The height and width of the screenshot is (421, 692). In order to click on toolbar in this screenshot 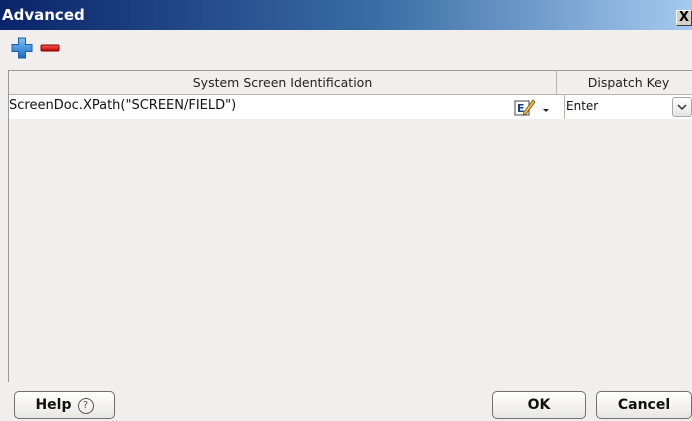, I will do `click(346, 48)`.